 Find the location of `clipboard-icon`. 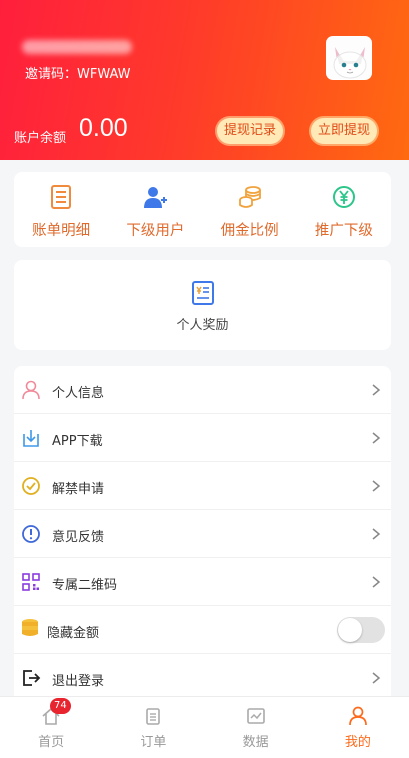

clipboard-icon is located at coordinates (153, 716).